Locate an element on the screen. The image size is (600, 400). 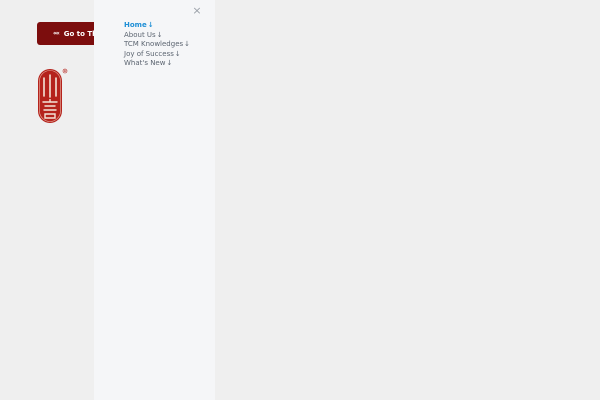
menu-item-home: Home↓ is located at coordinates (157, 26).